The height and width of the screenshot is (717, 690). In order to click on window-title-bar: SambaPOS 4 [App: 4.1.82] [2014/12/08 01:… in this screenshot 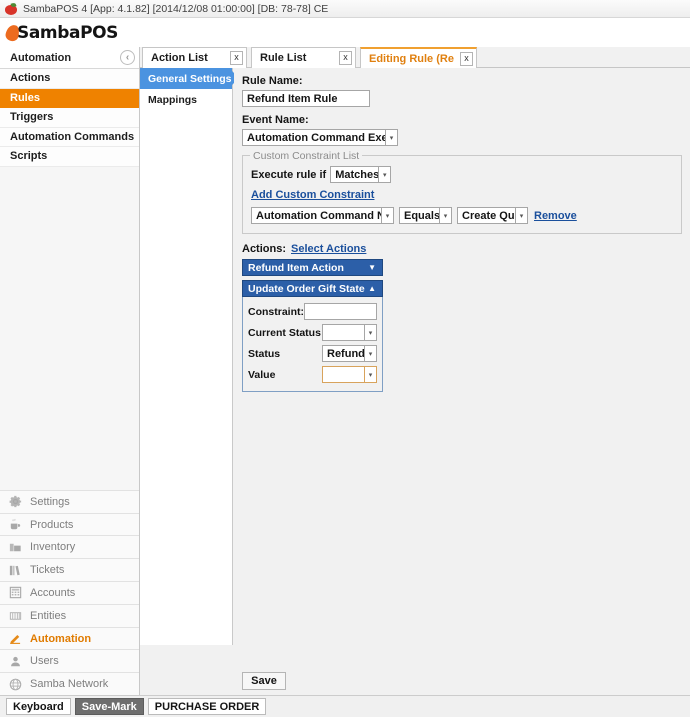, I will do `click(345, 9)`.